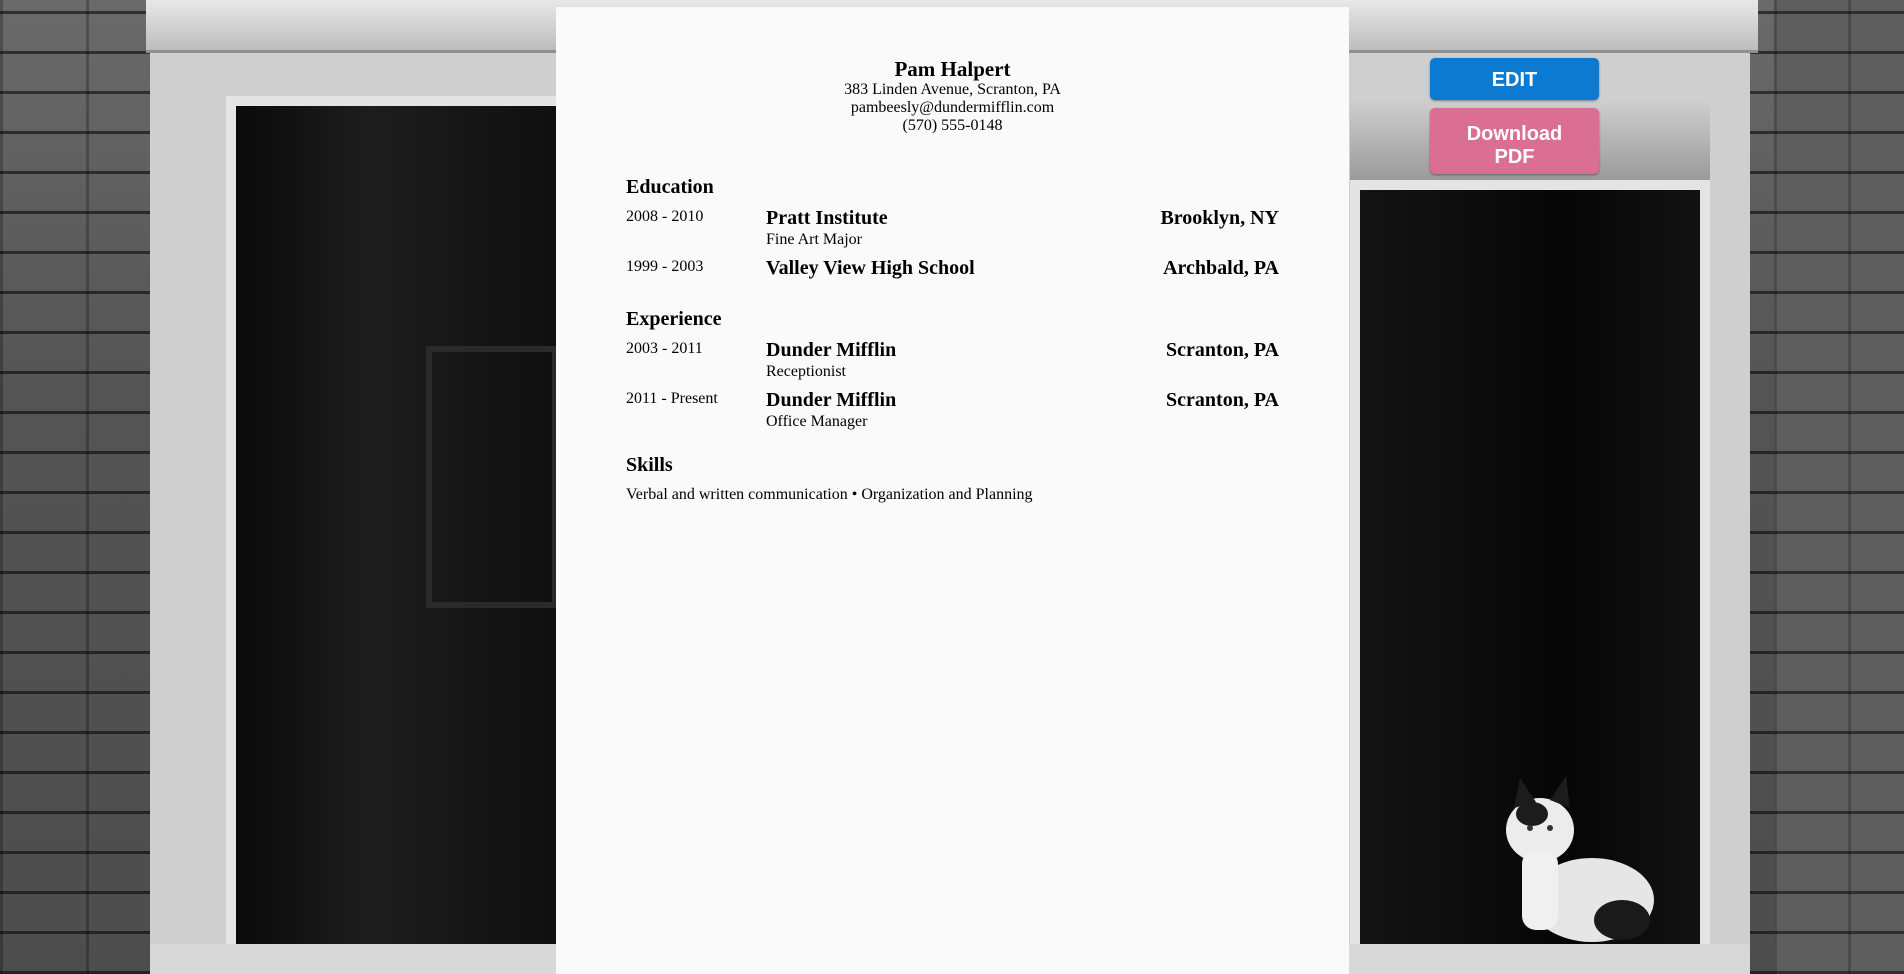  Describe the element at coordinates (672, 398) in the screenshot. I see `entry-dates: 2011 - Present` at that location.